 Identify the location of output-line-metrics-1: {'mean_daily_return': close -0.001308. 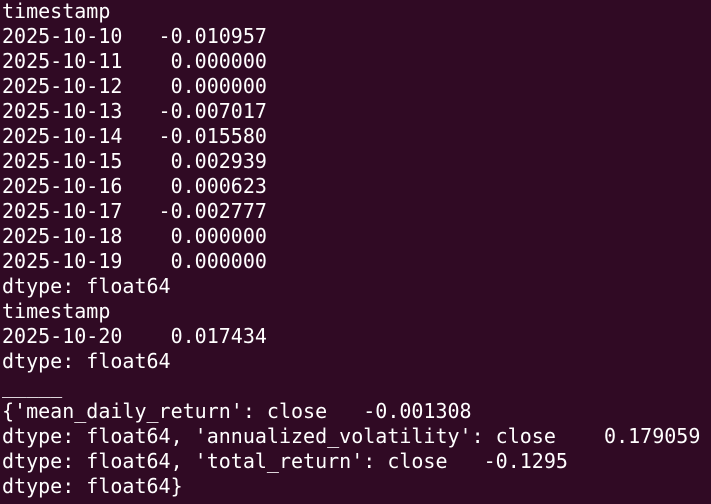
(237, 411).